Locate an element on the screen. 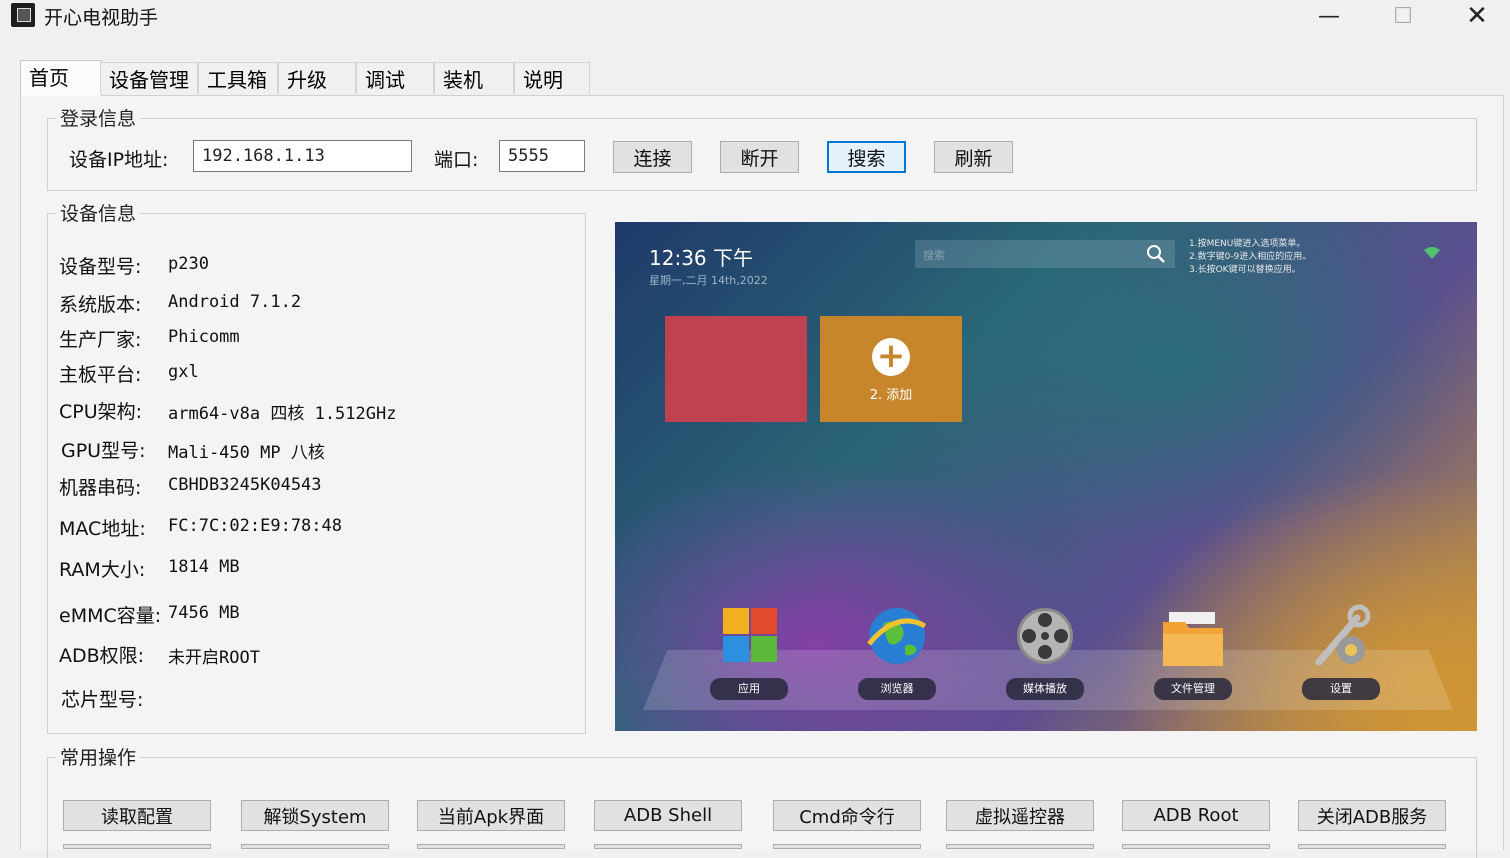 The width and height of the screenshot is (1510, 858). virtual-remote-button: 虚拟遥控器 is located at coordinates (1020, 815).